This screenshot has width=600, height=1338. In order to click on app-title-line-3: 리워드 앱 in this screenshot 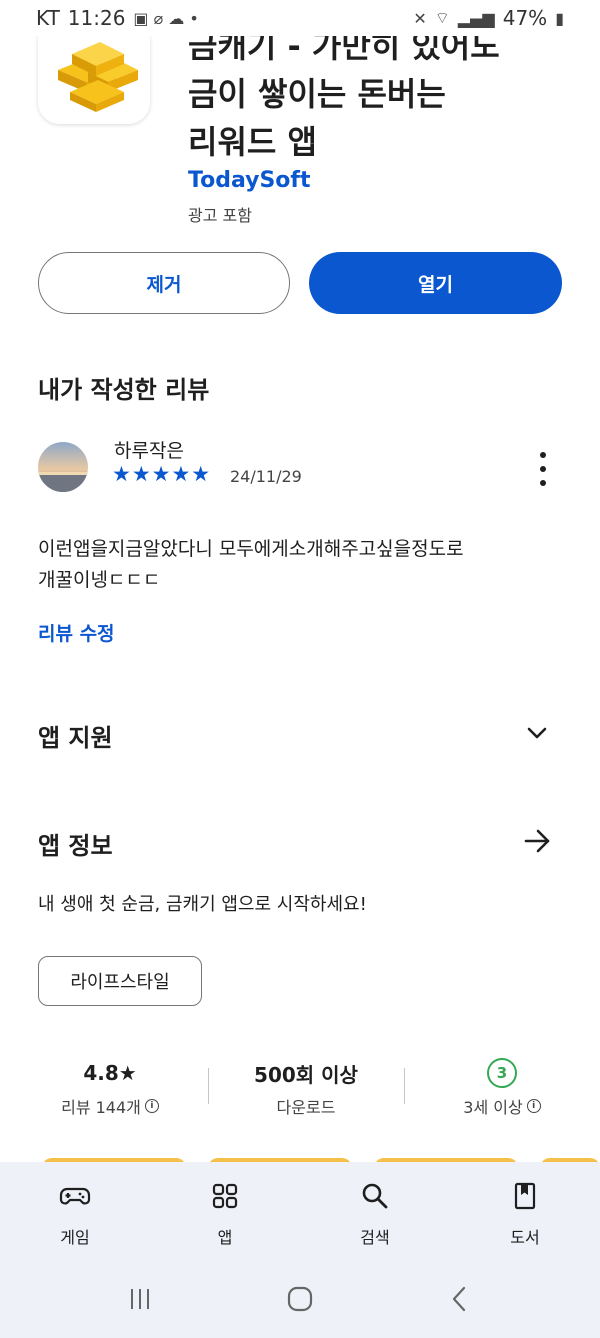, I will do `click(252, 142)`.